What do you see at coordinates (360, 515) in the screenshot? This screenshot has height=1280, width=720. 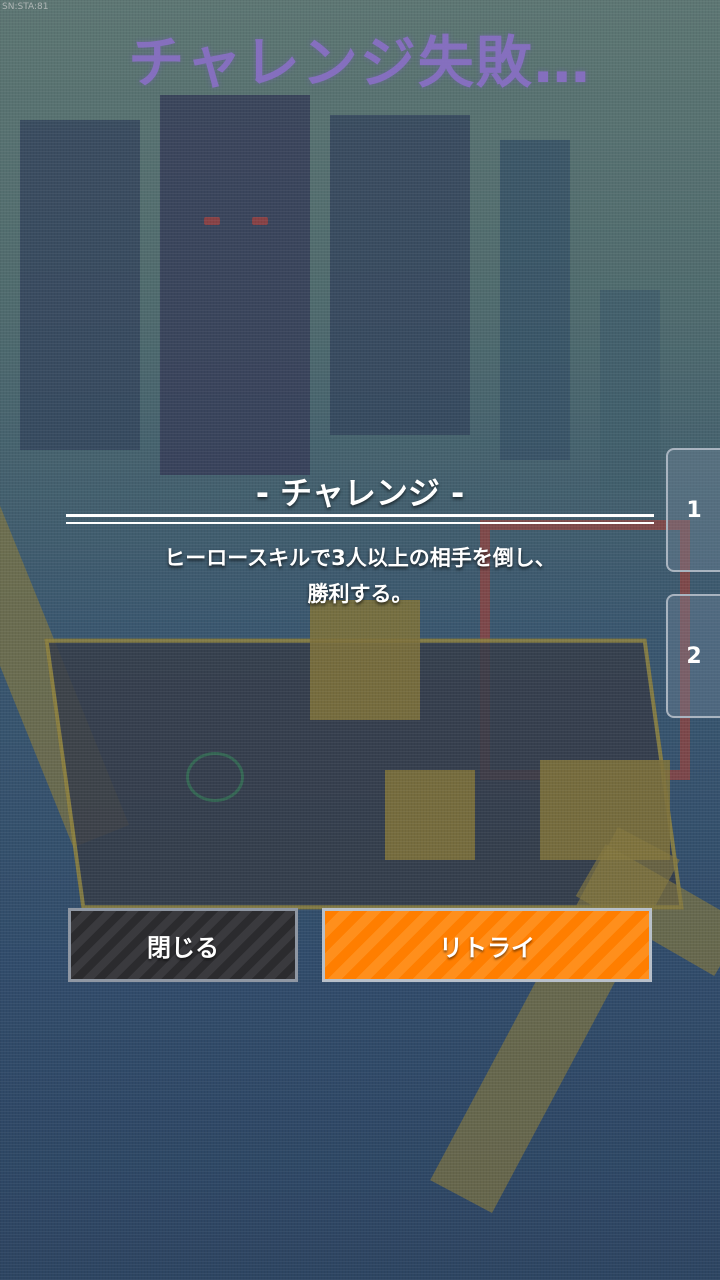 I see `header-divider` at bounding box center [360, 515].